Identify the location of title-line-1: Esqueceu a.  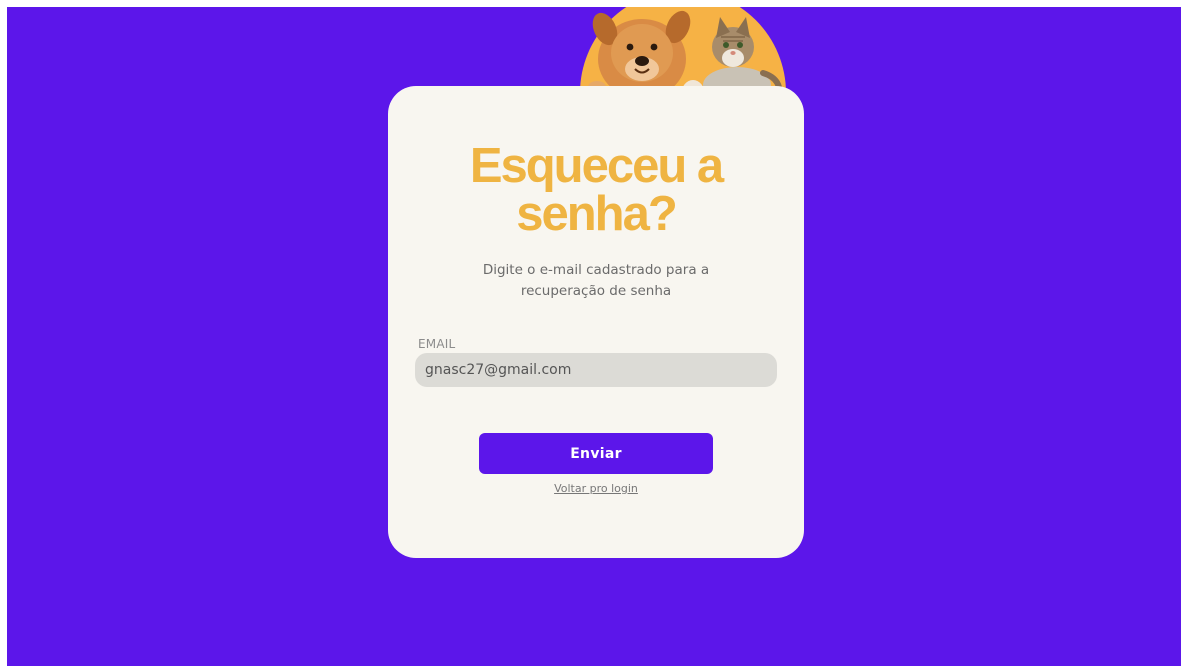
(596, 166).